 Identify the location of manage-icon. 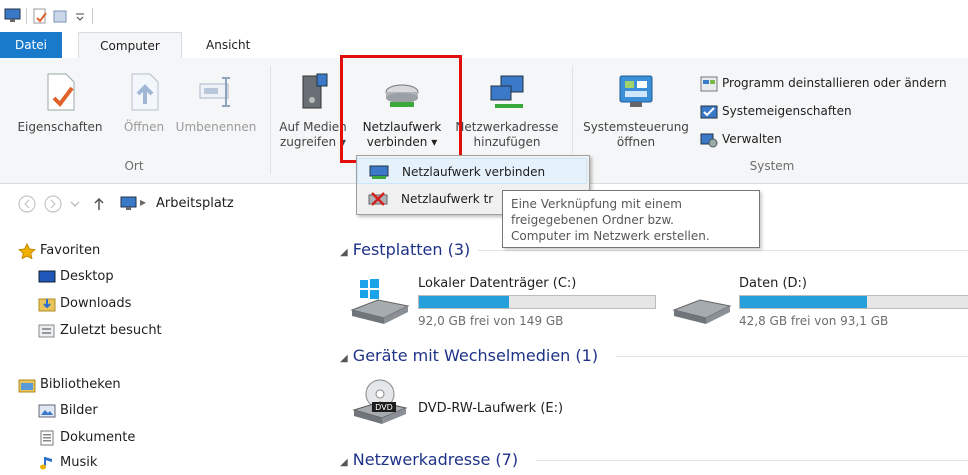
(709, 140).